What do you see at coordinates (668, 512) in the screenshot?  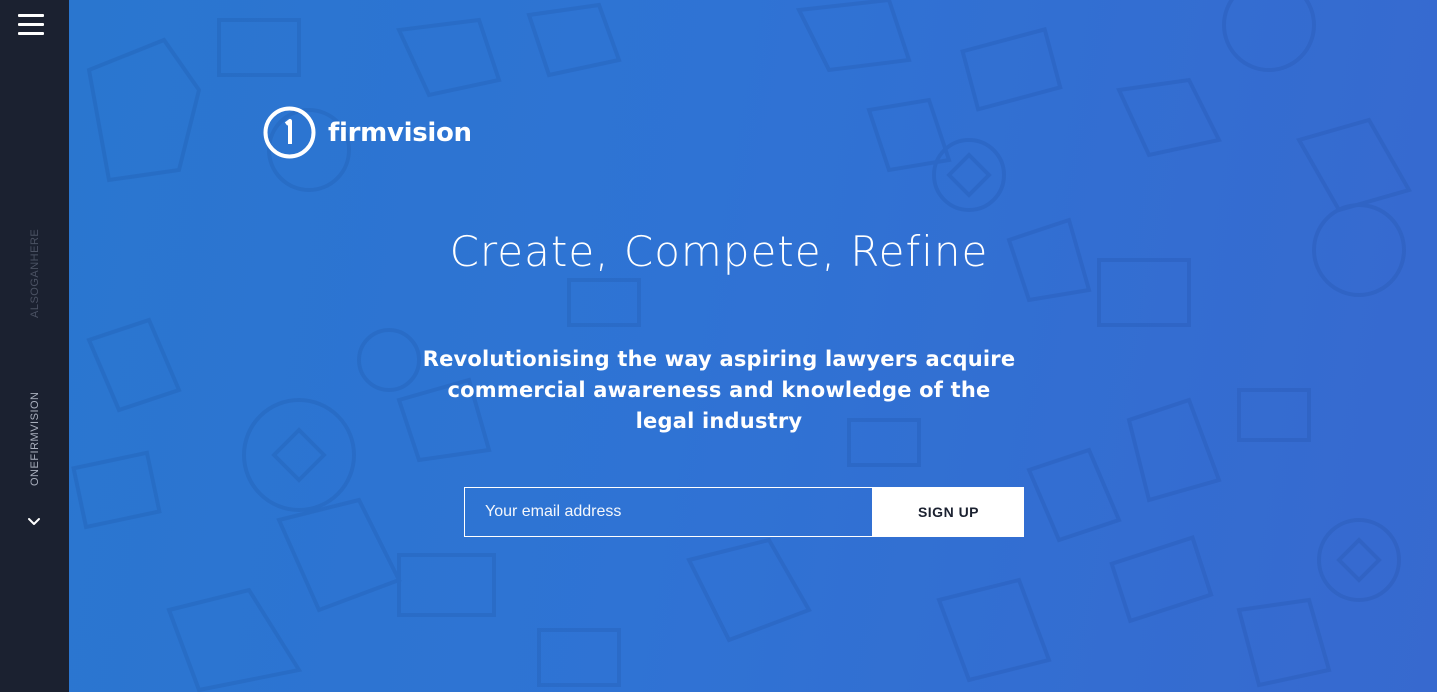 I see `email-input` at bounding box center [668, 512].